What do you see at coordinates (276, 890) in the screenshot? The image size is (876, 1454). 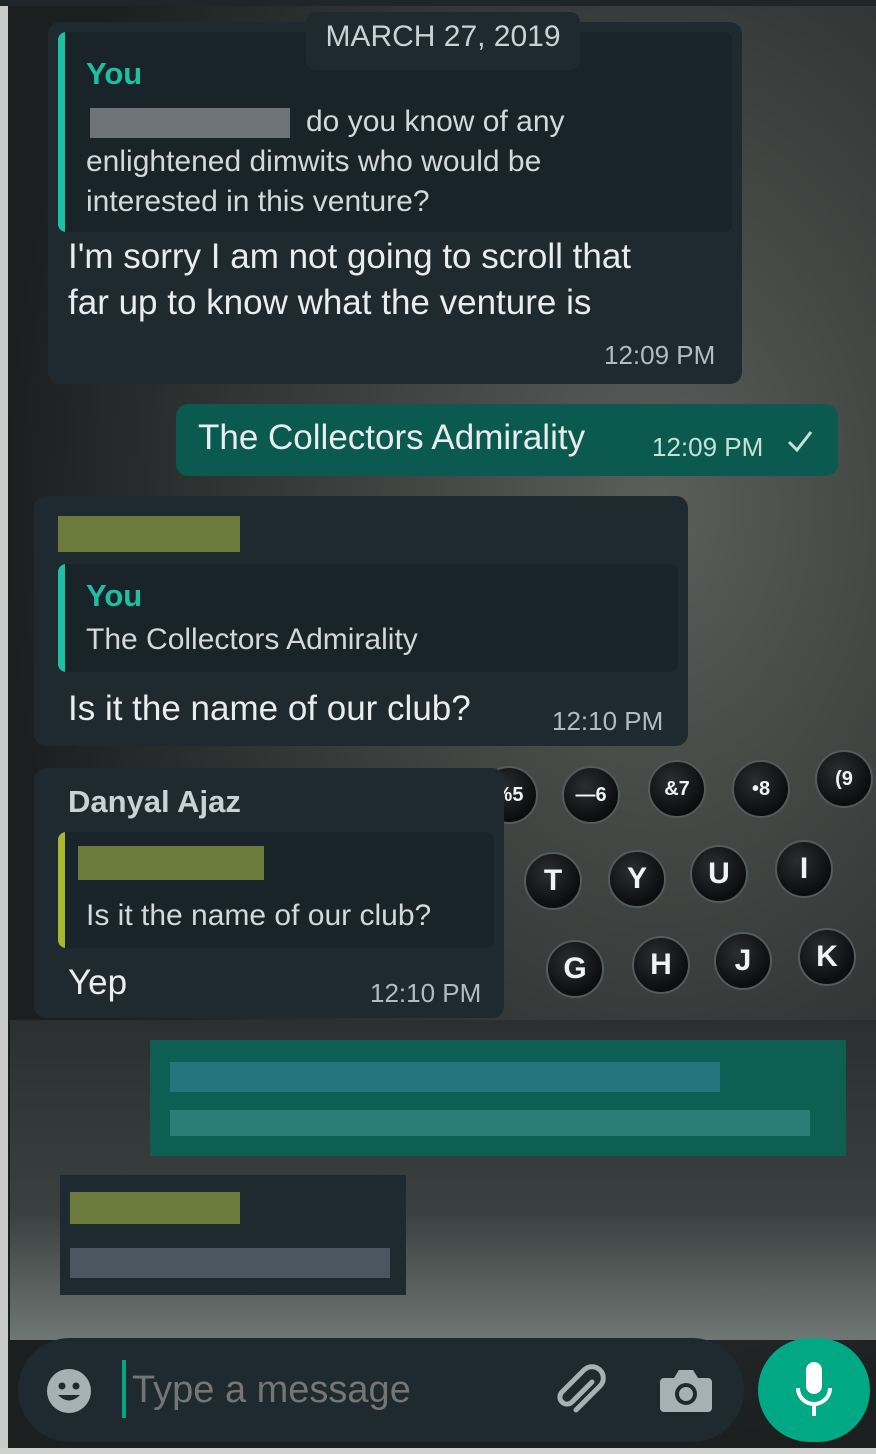 I see `quoted-message: Is it the name of our club?` at bounding box center [276, 890].